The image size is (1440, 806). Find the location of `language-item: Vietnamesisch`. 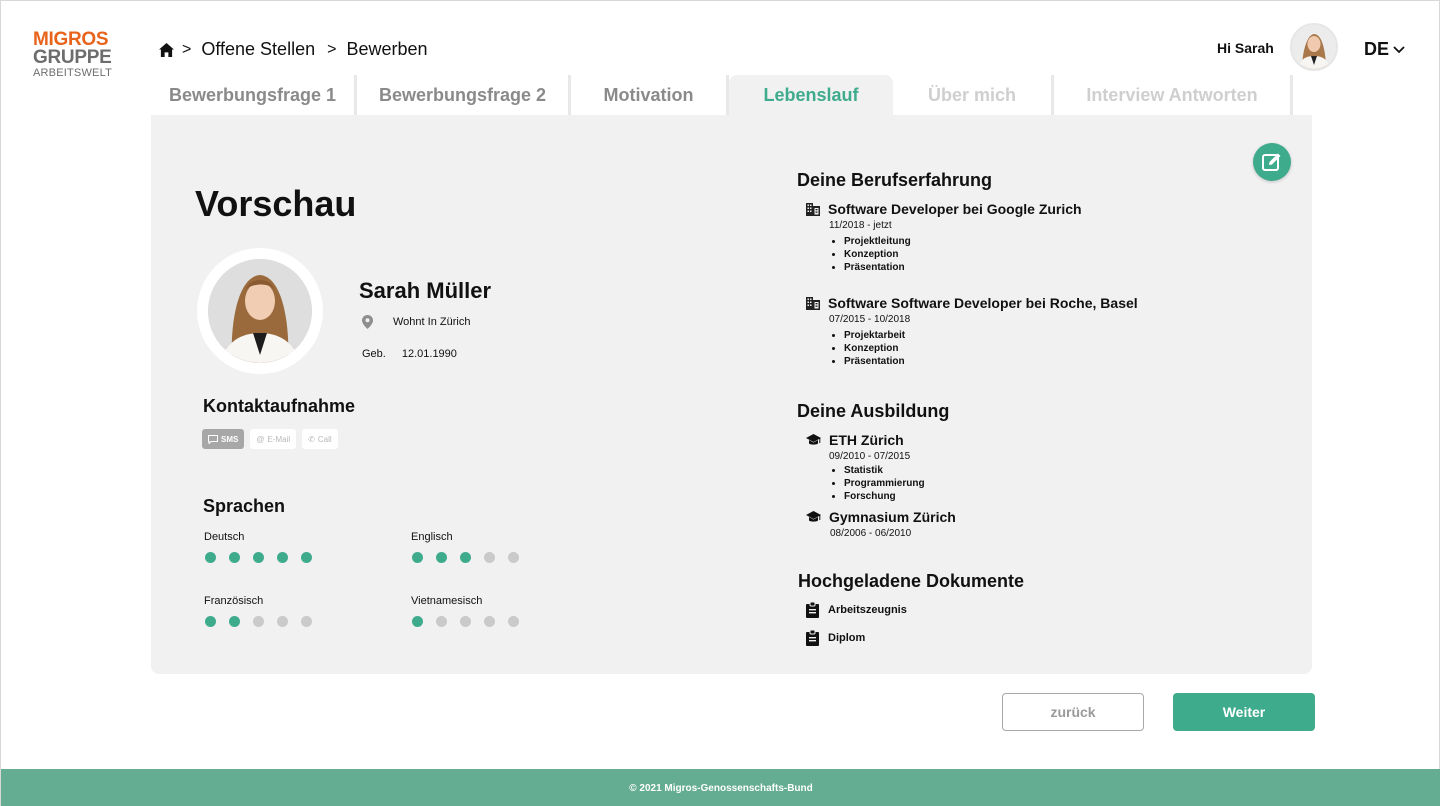

language-item: Vietnamesisch is located at coordinates (465, 611).